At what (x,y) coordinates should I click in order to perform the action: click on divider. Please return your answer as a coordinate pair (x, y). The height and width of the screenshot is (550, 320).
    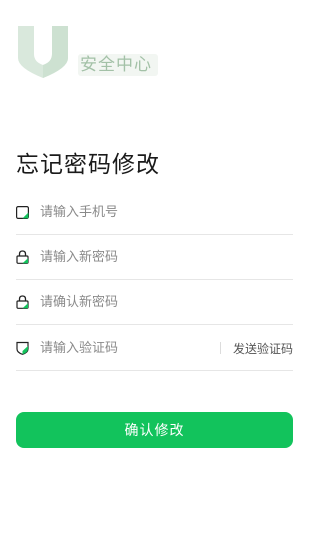
    Looking at the image, I should click on (220, 348).